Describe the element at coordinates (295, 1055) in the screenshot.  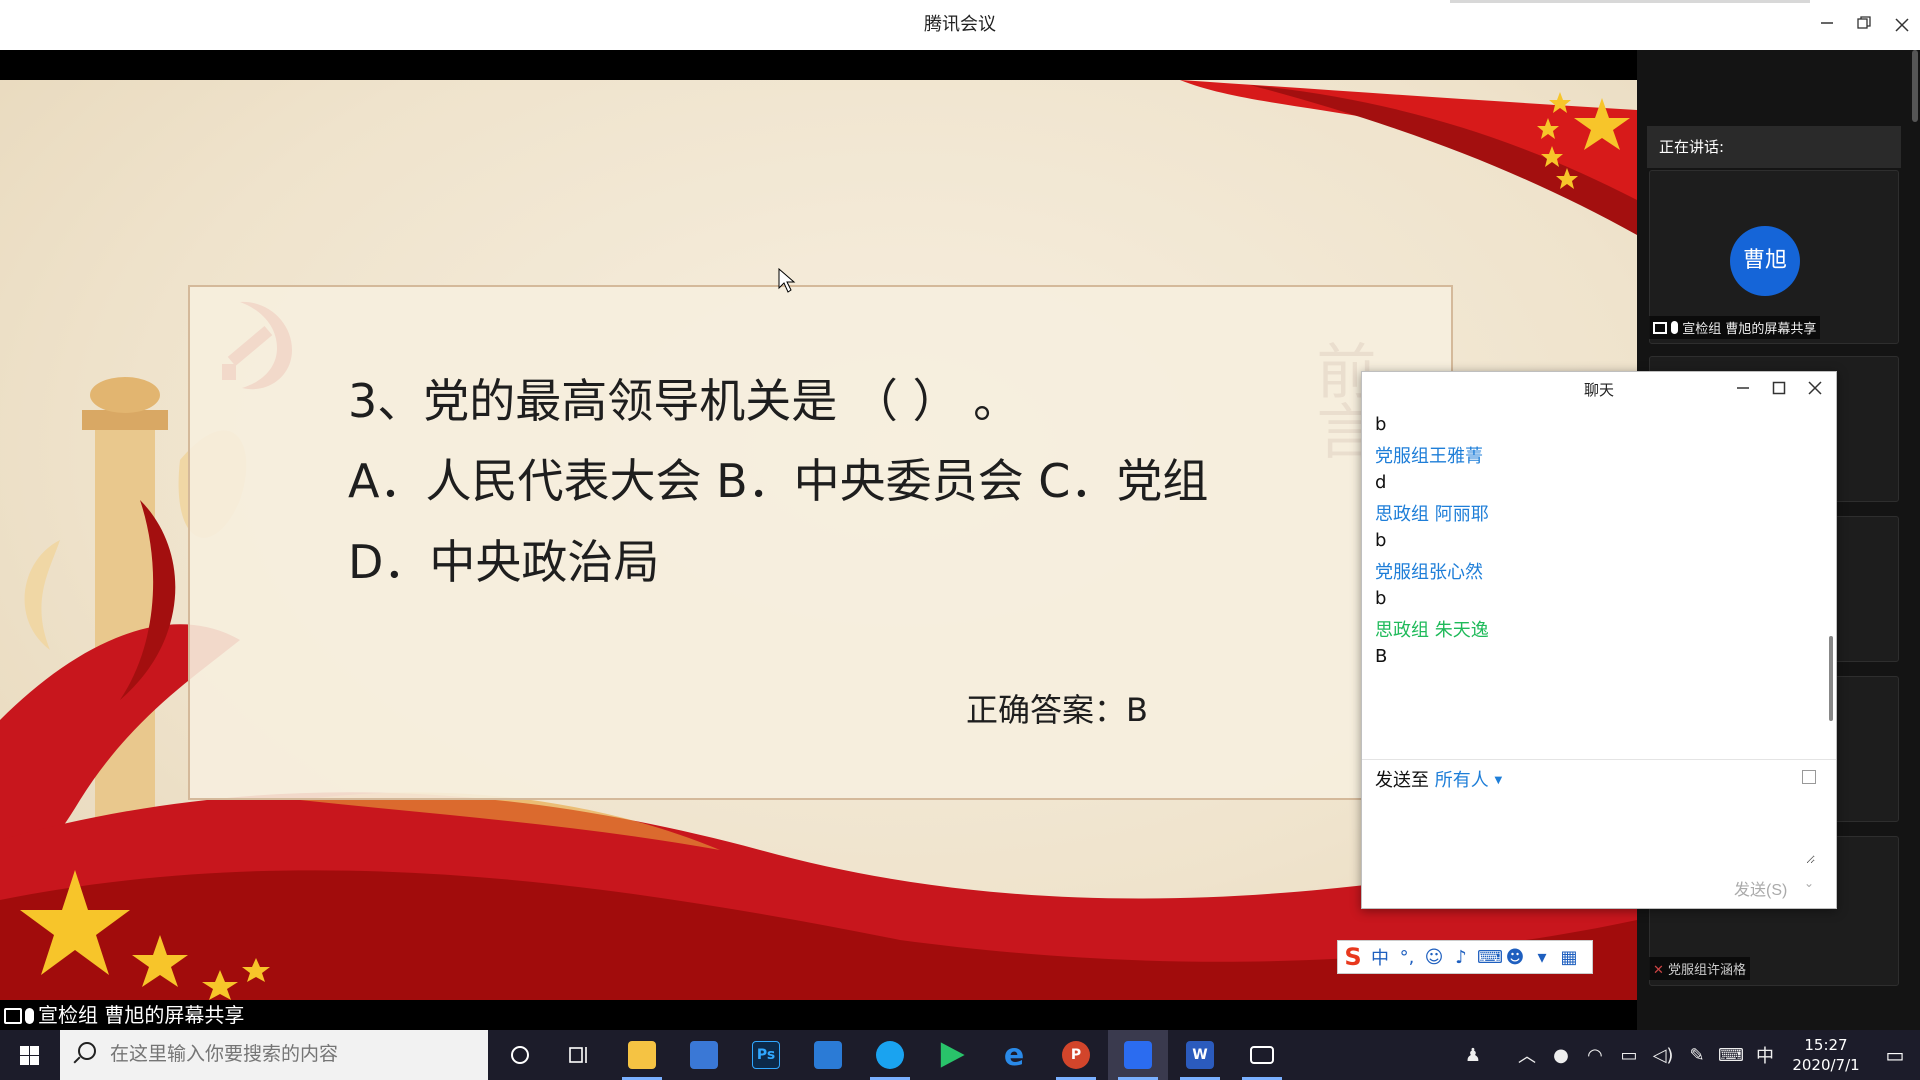
I see `search-input` at that location.